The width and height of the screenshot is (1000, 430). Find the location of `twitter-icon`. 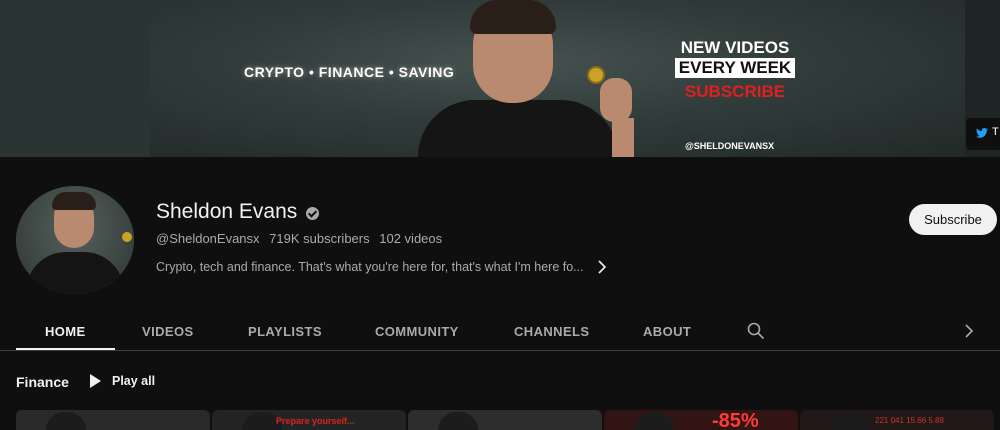

twitter-icon is located at coordinates (982, 133).